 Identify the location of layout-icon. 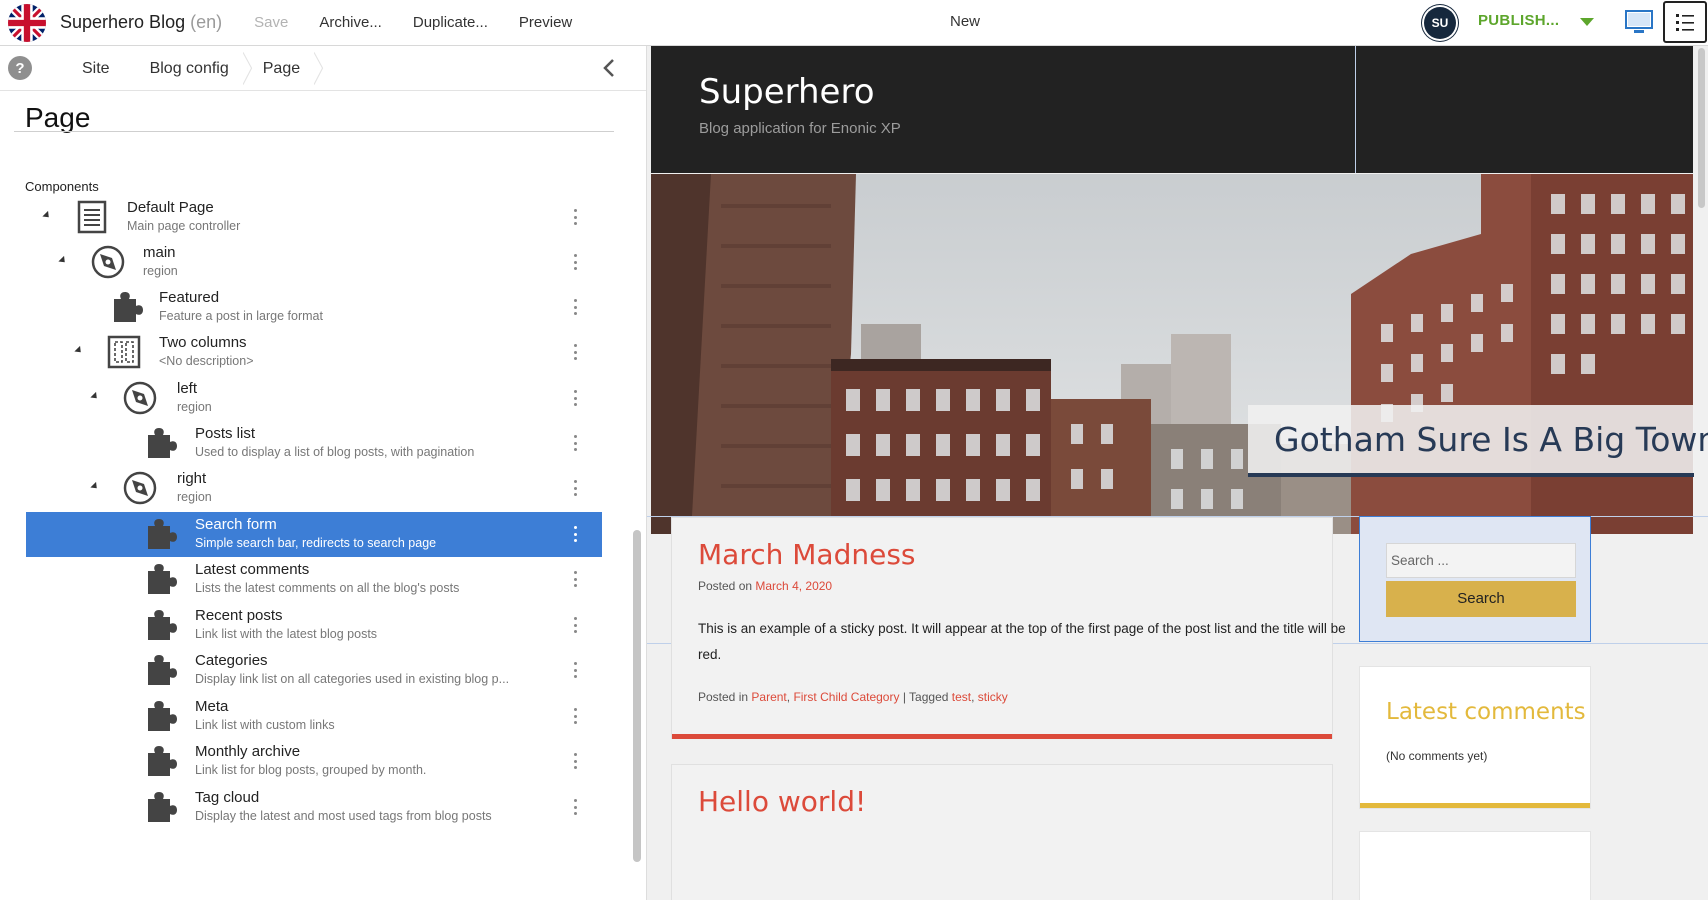
(124, 352).